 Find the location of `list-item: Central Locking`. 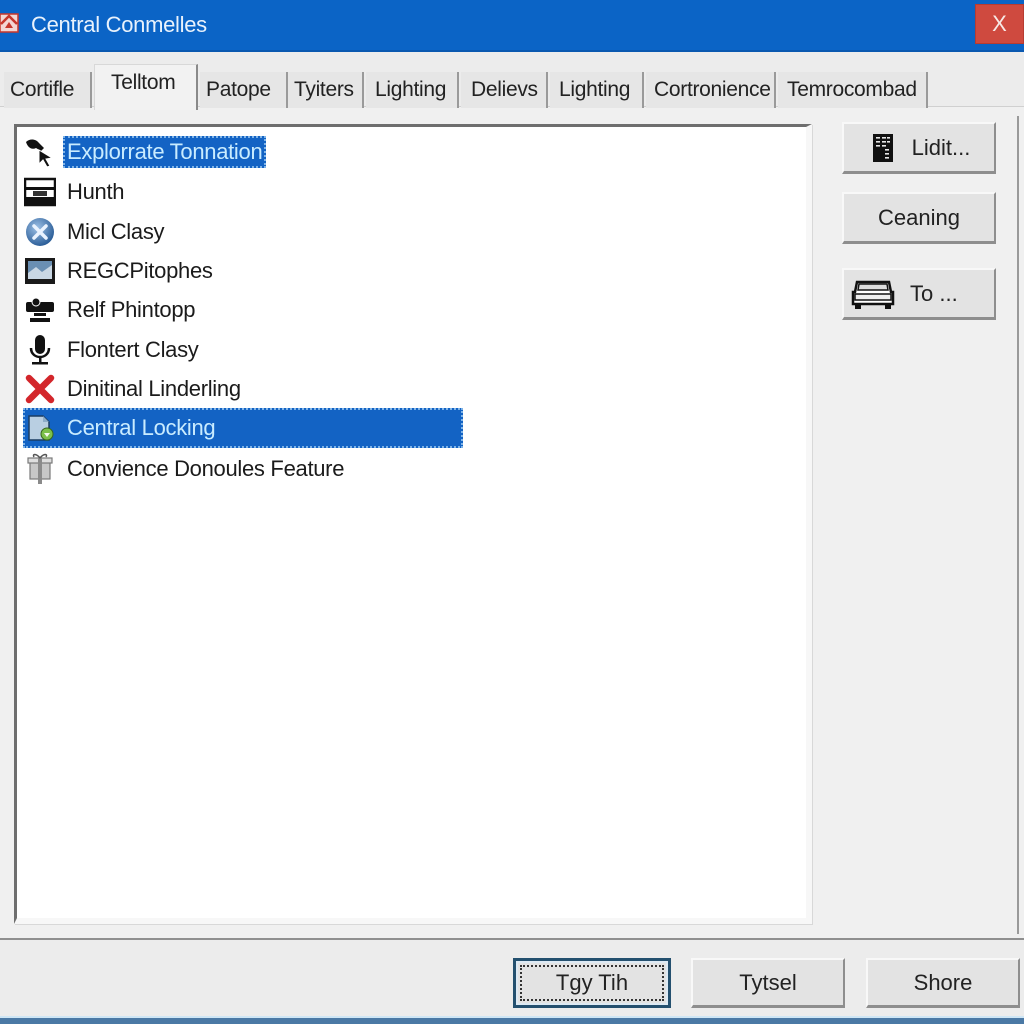

list-item: Central Locking is located at coordinates (121, 428).